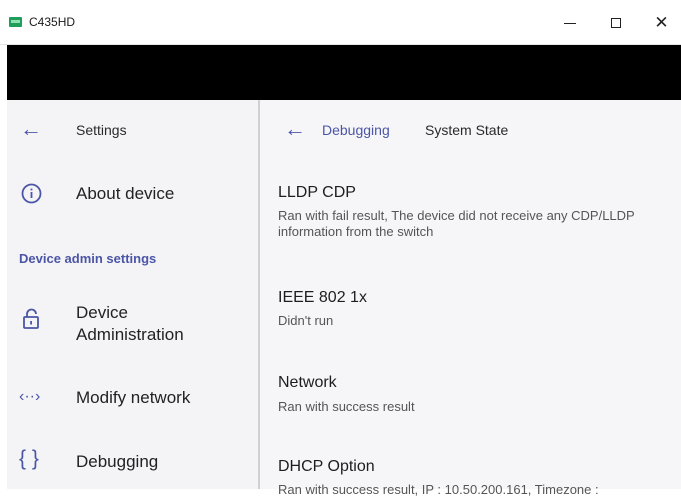  I want to click on minimize-icon, so click(569, 23).